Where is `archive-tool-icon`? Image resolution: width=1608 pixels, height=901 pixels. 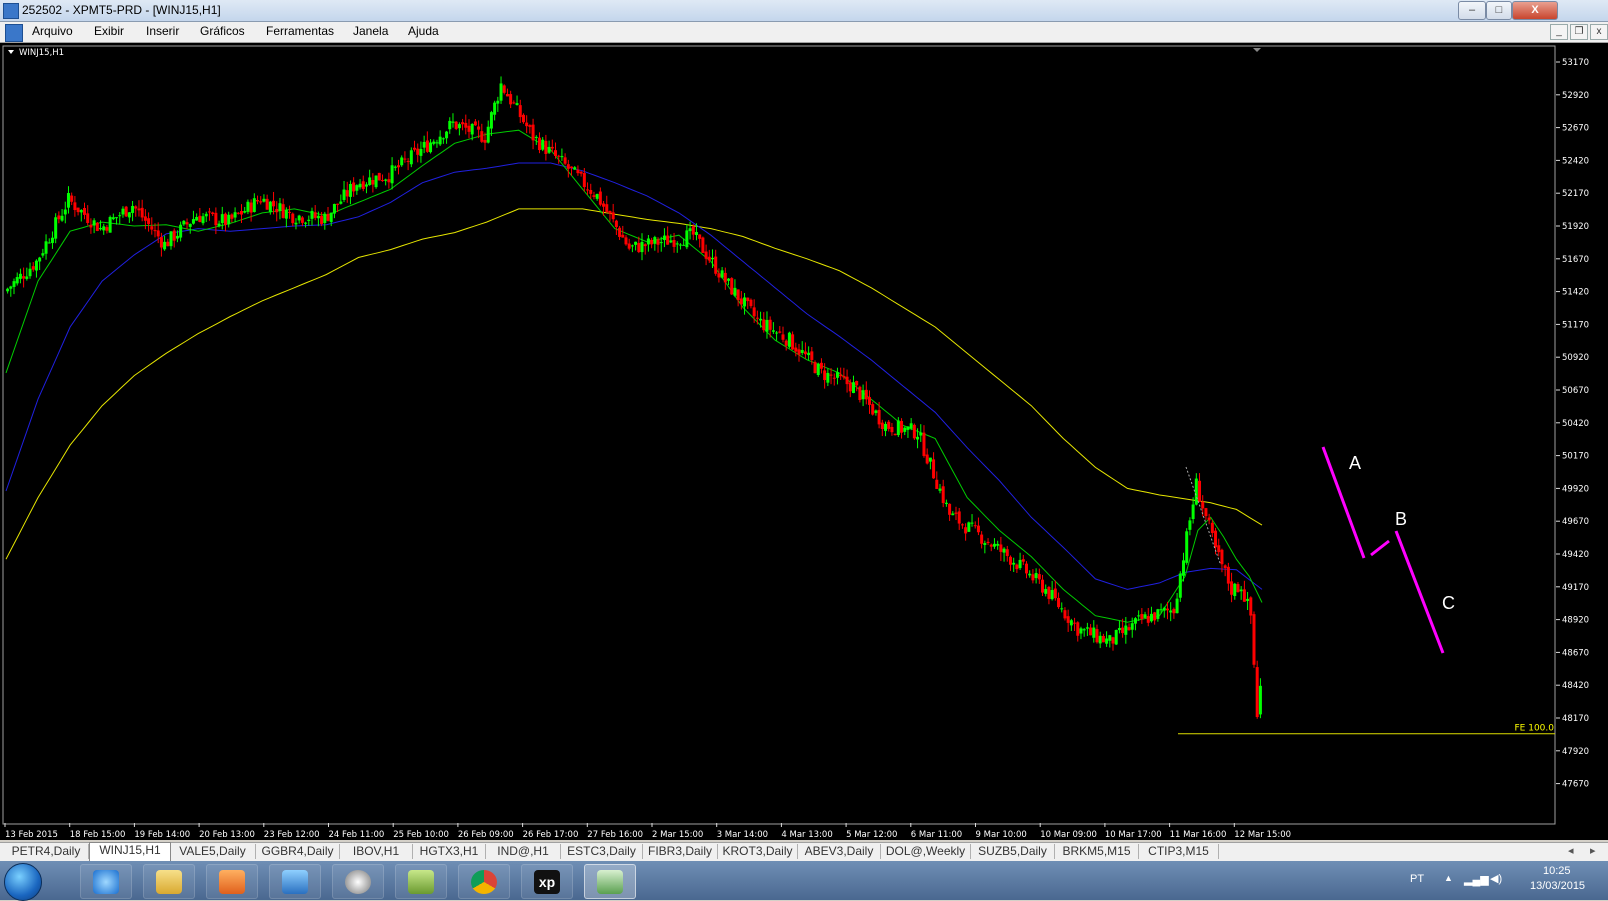
archive-tool-icon is located at coordinates (421, 881).